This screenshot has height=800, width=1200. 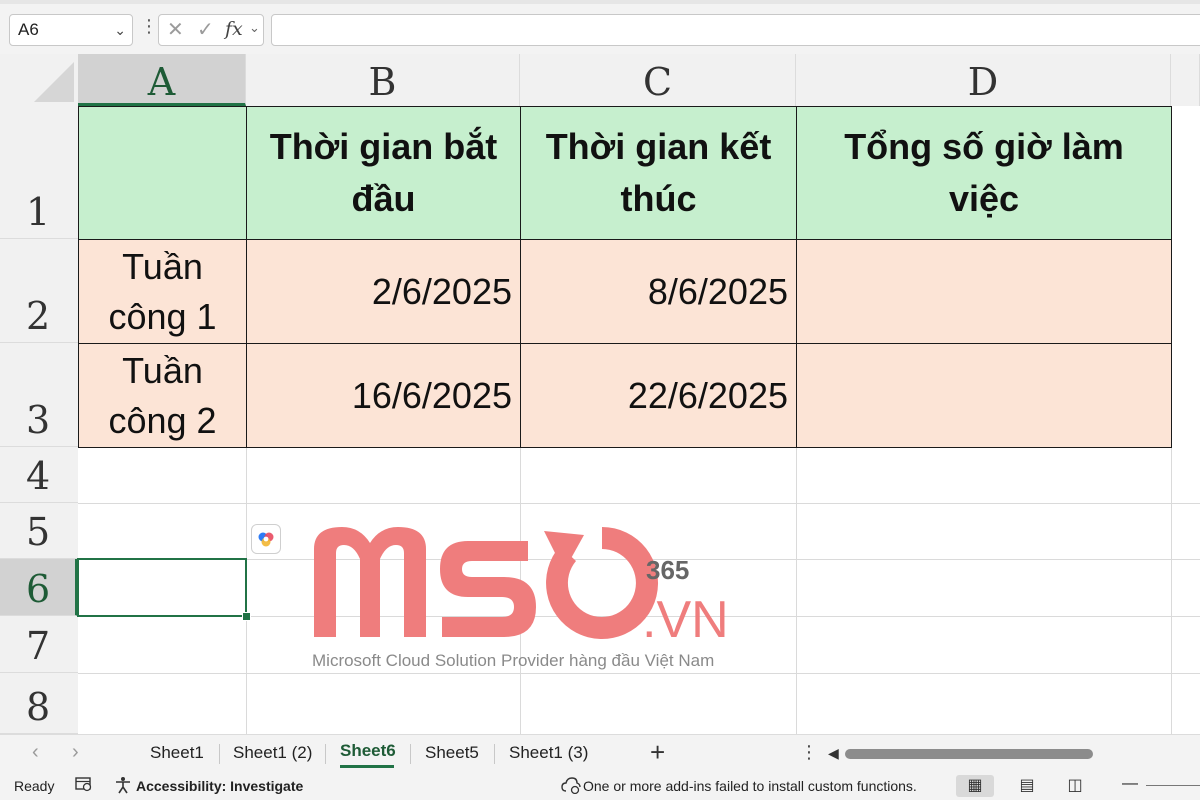 I want to click on select-all-triangle-icon, so click(x=54, y=82).